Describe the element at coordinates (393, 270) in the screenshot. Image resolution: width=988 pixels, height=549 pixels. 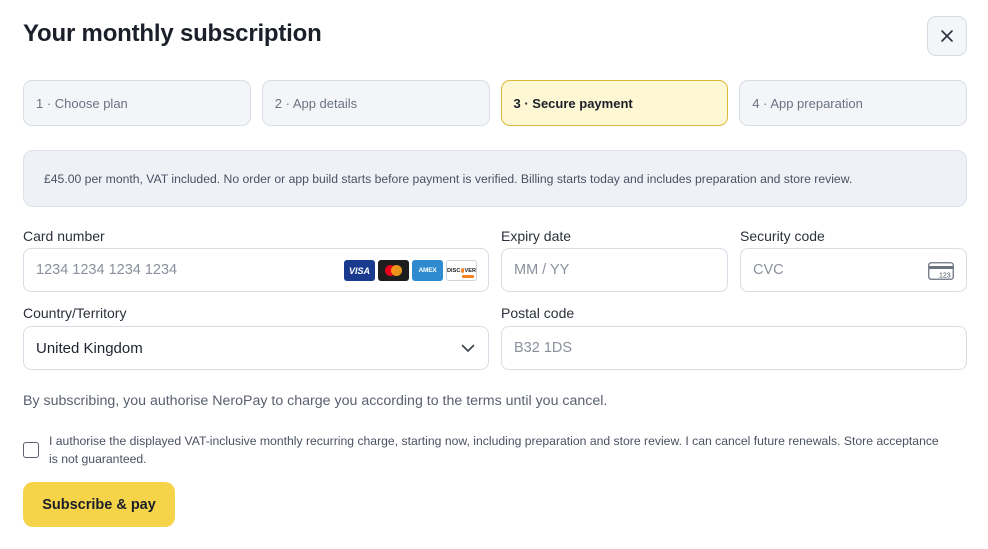
I see `mastercard-logo-icon` at that location.